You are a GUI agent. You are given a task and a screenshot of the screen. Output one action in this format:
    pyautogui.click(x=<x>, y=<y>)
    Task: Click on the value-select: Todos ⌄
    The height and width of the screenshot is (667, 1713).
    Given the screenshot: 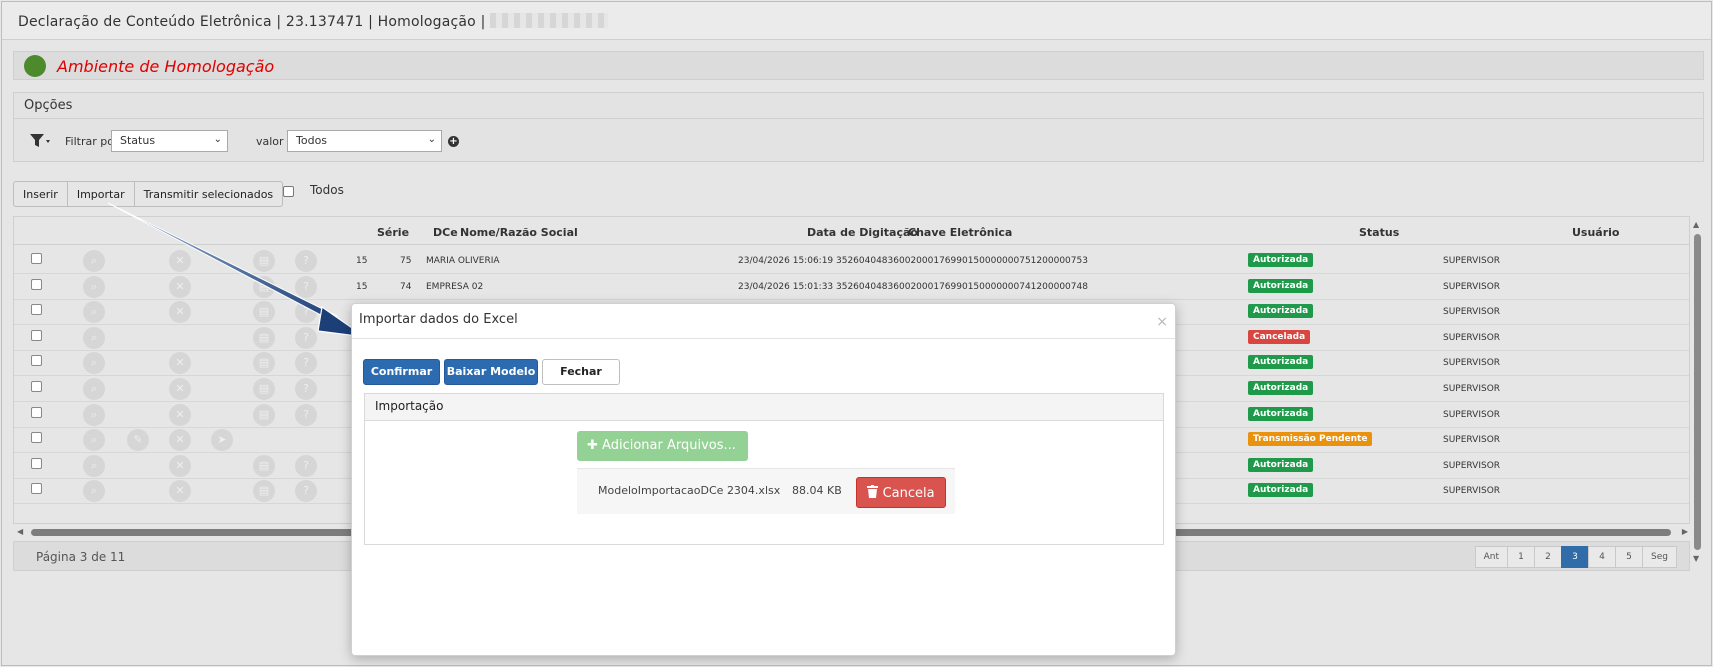 What is the action you would take?
    pyautogui.click(x=364, y=141)
    